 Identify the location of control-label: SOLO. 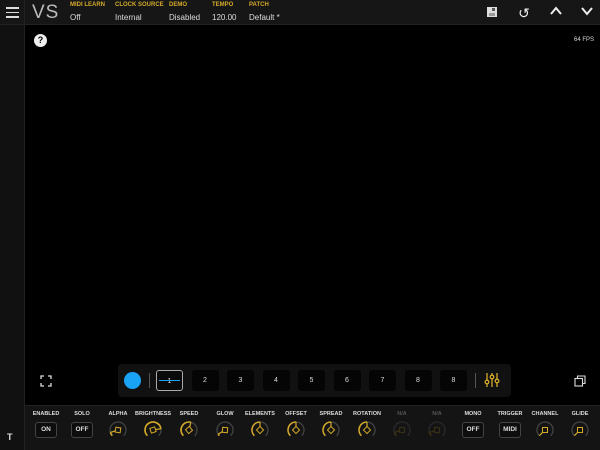
(82, 414).